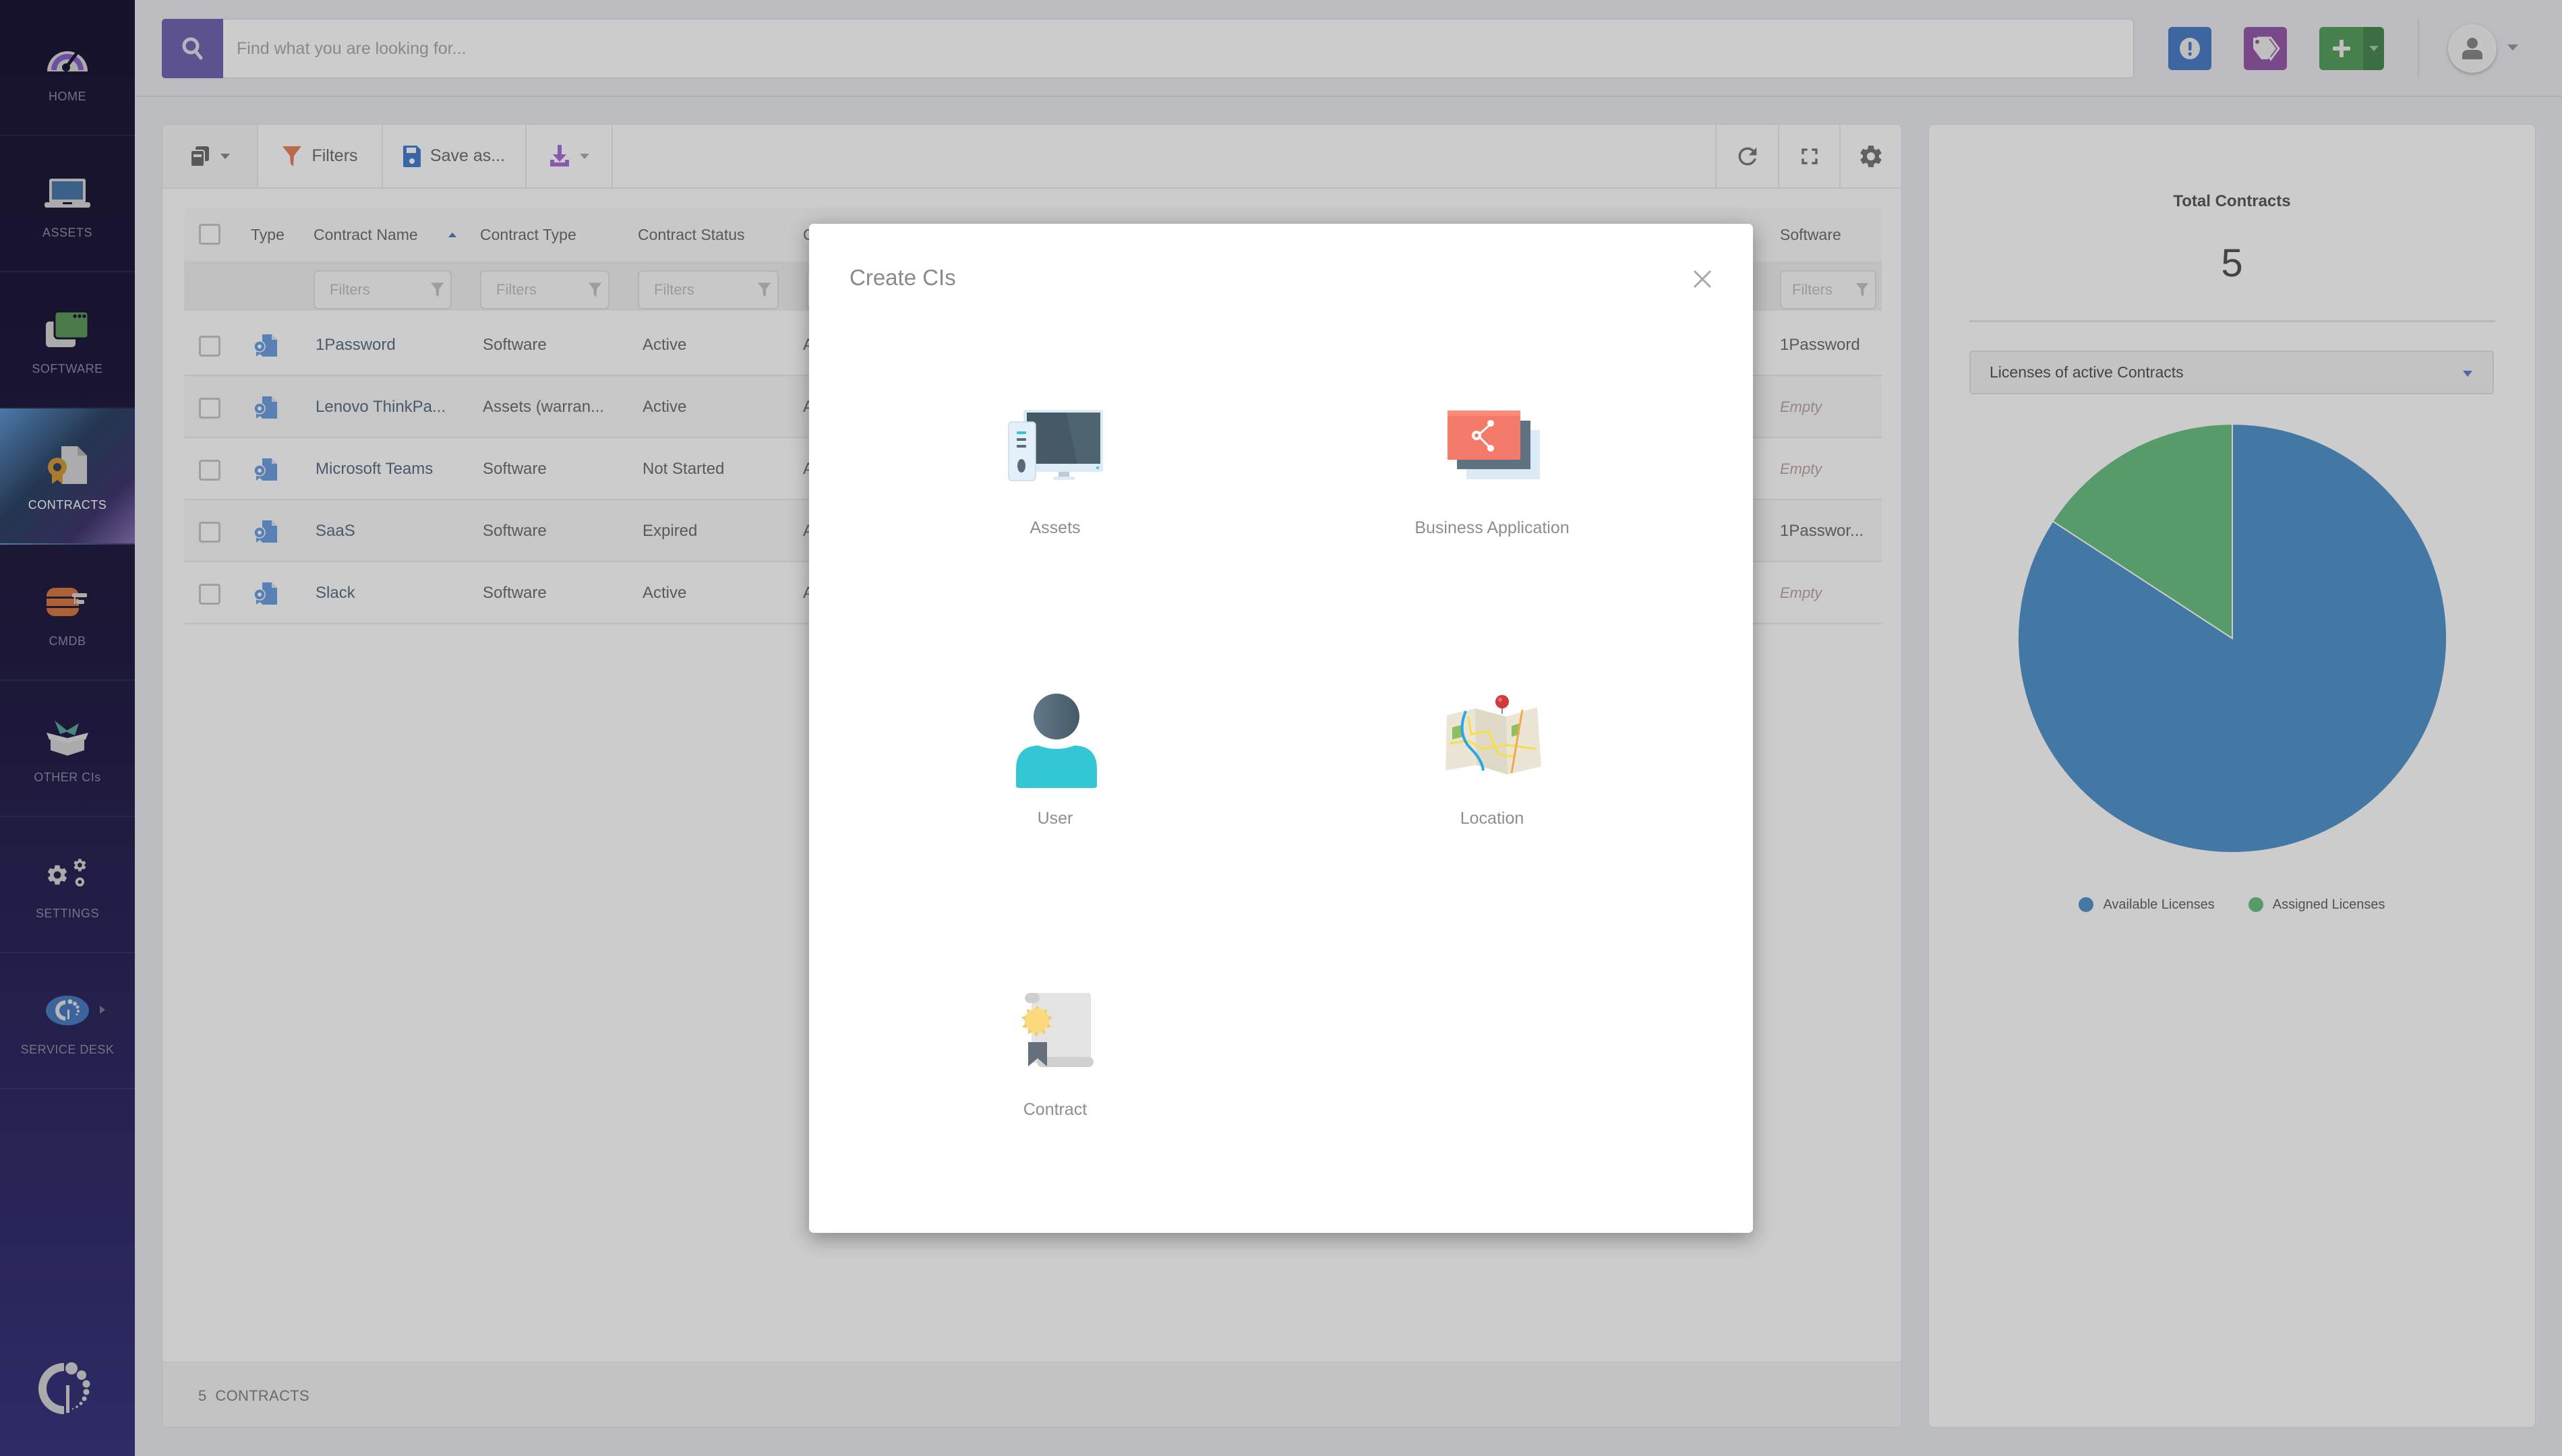  What do you see at coordinates (903, 277) in the screenshot?
I see `dialog-title: Create CIs` at bounding box center [903, 277].